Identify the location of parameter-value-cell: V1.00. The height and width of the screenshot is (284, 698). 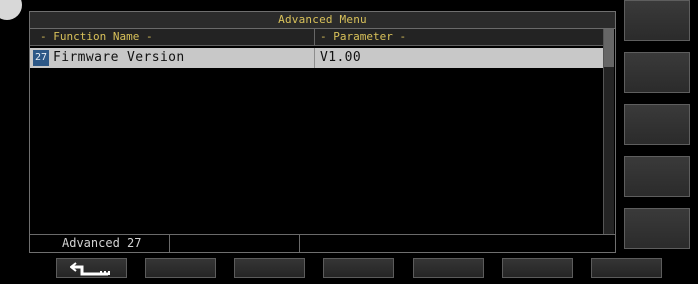
(341, 57).